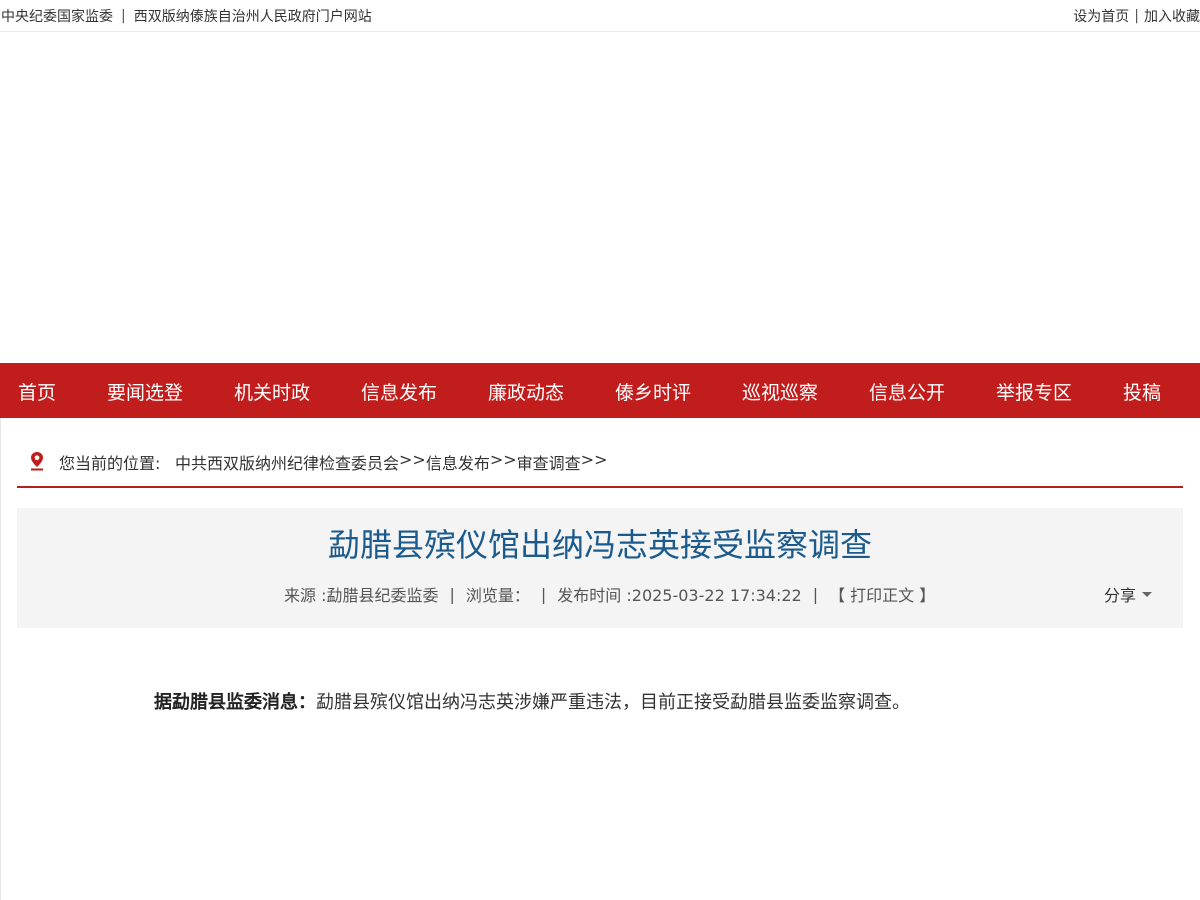  I want to click on nav-item-news: 要闻选登, so click(145, 391).